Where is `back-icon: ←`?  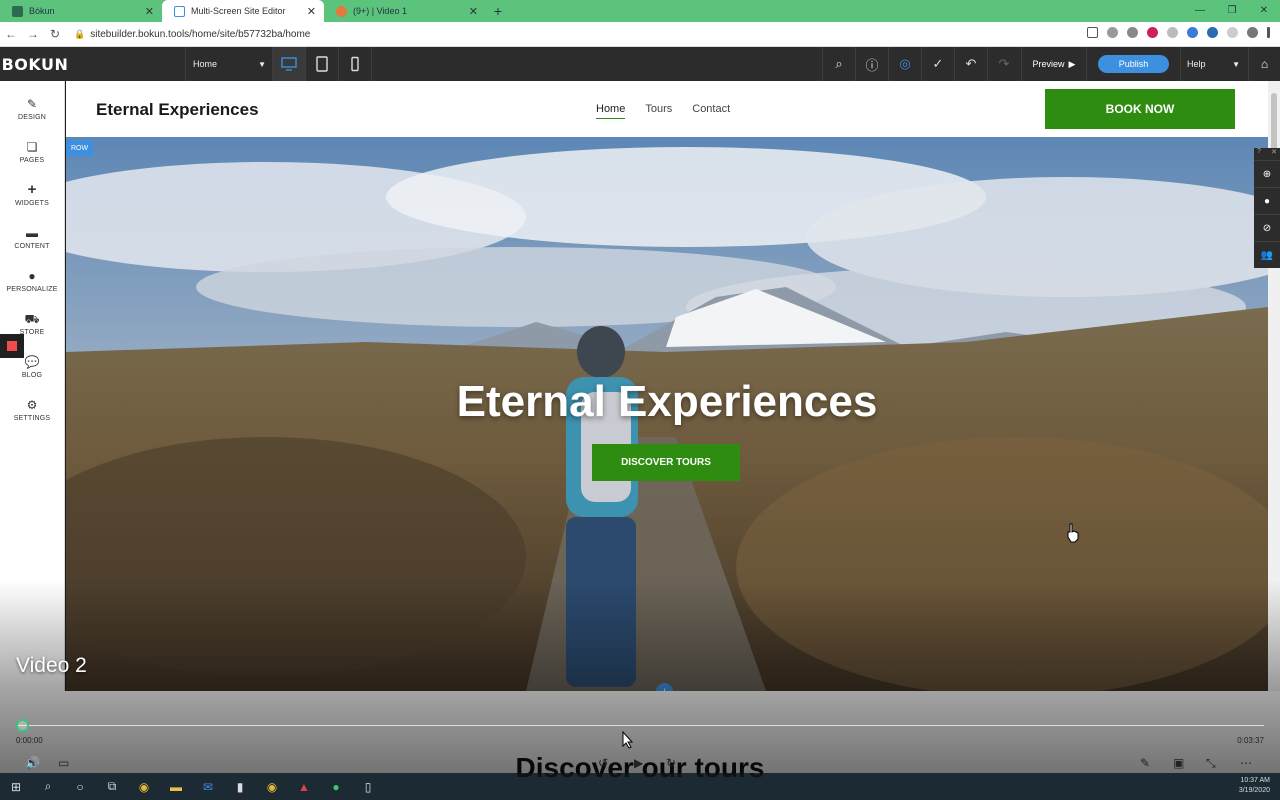
back-icon: ← is located at coordinates (11, 34).